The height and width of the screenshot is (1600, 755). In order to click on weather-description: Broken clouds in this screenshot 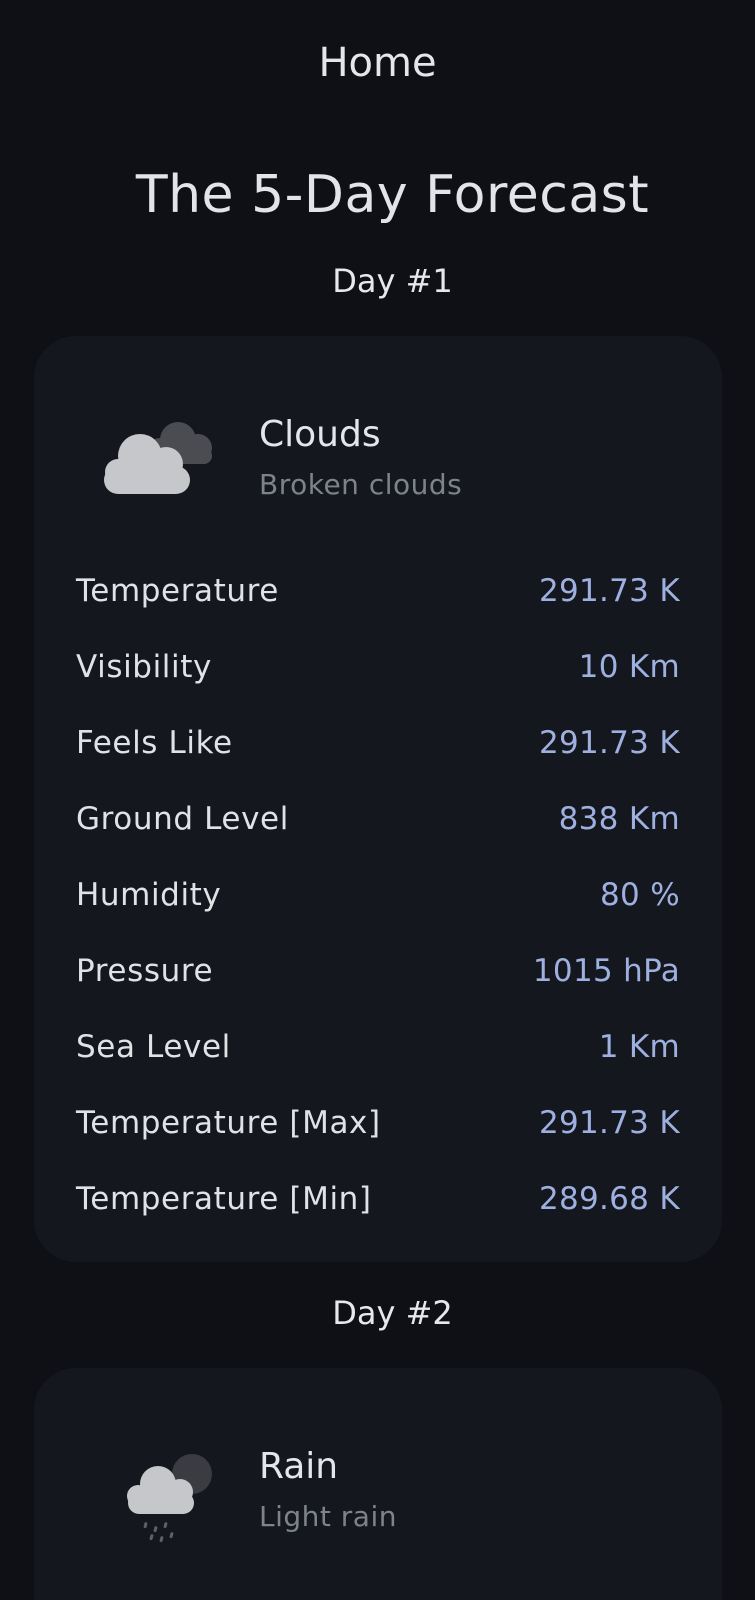, I will do `click(361, 484)`.